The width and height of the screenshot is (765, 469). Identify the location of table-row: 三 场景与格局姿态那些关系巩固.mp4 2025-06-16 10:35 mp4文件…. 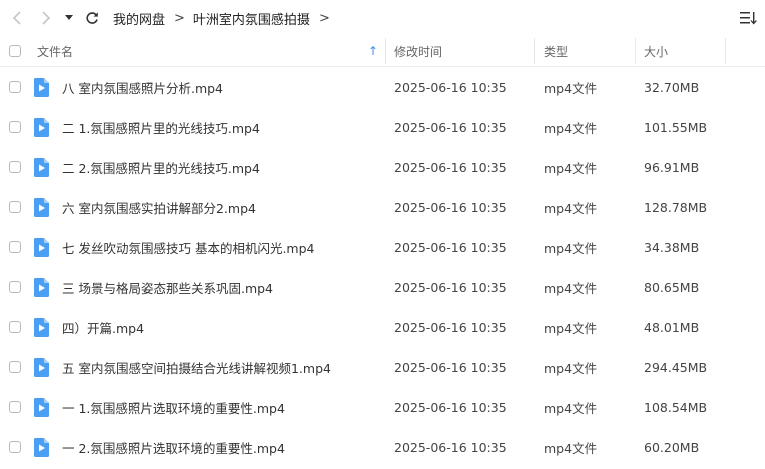
(382, 287).